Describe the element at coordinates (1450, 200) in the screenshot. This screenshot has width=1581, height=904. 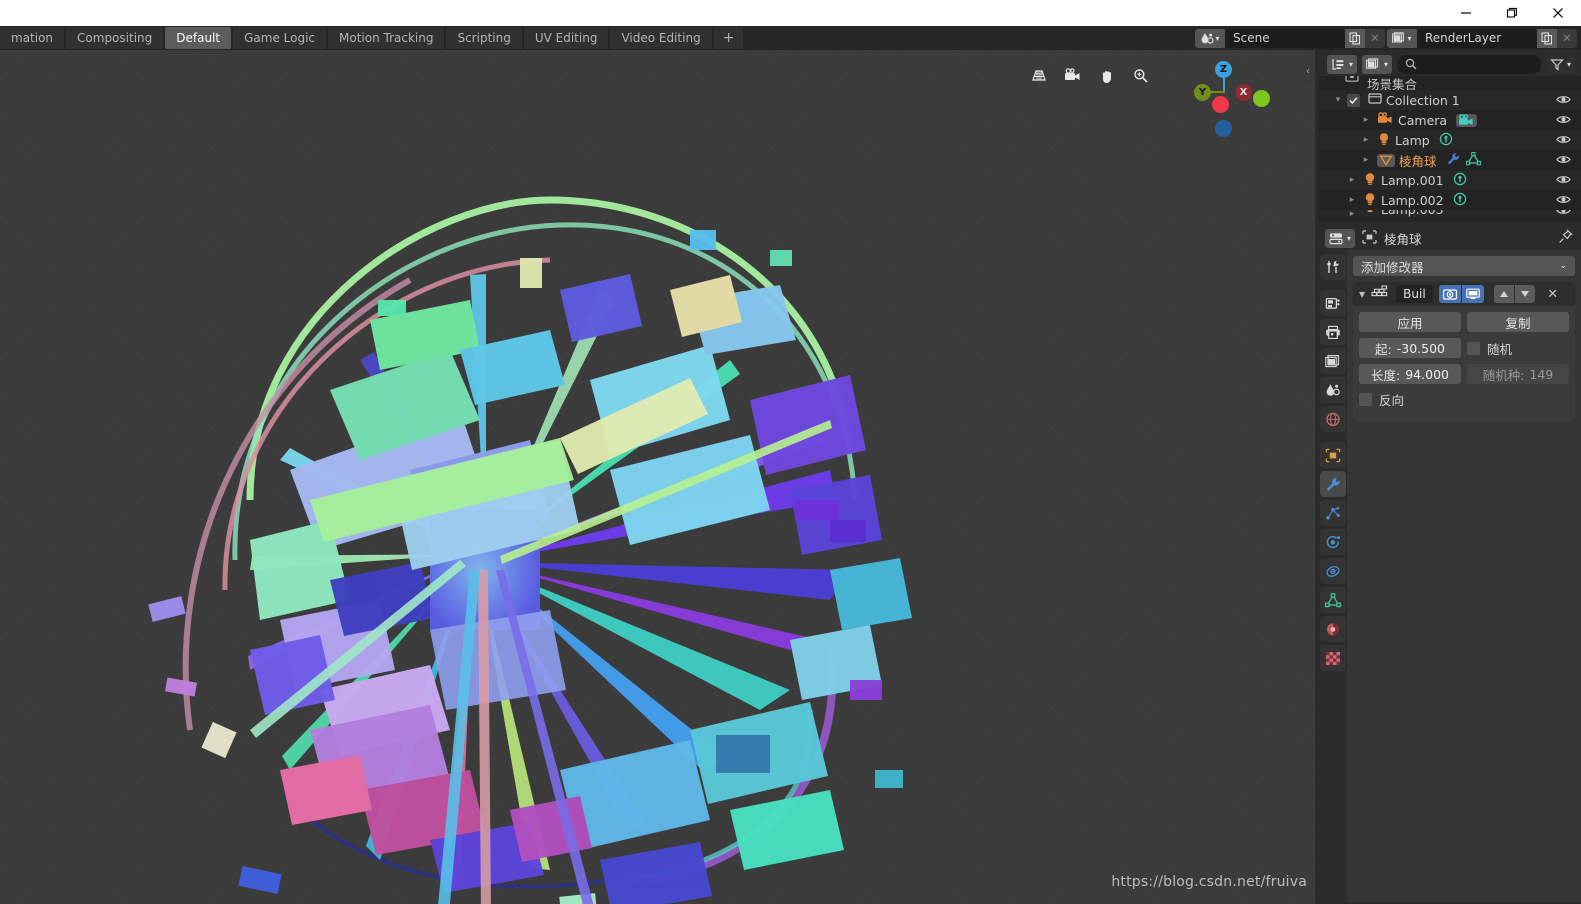
I see `outliner-row-lamp-002: ▸ Lamp.002` at that location.